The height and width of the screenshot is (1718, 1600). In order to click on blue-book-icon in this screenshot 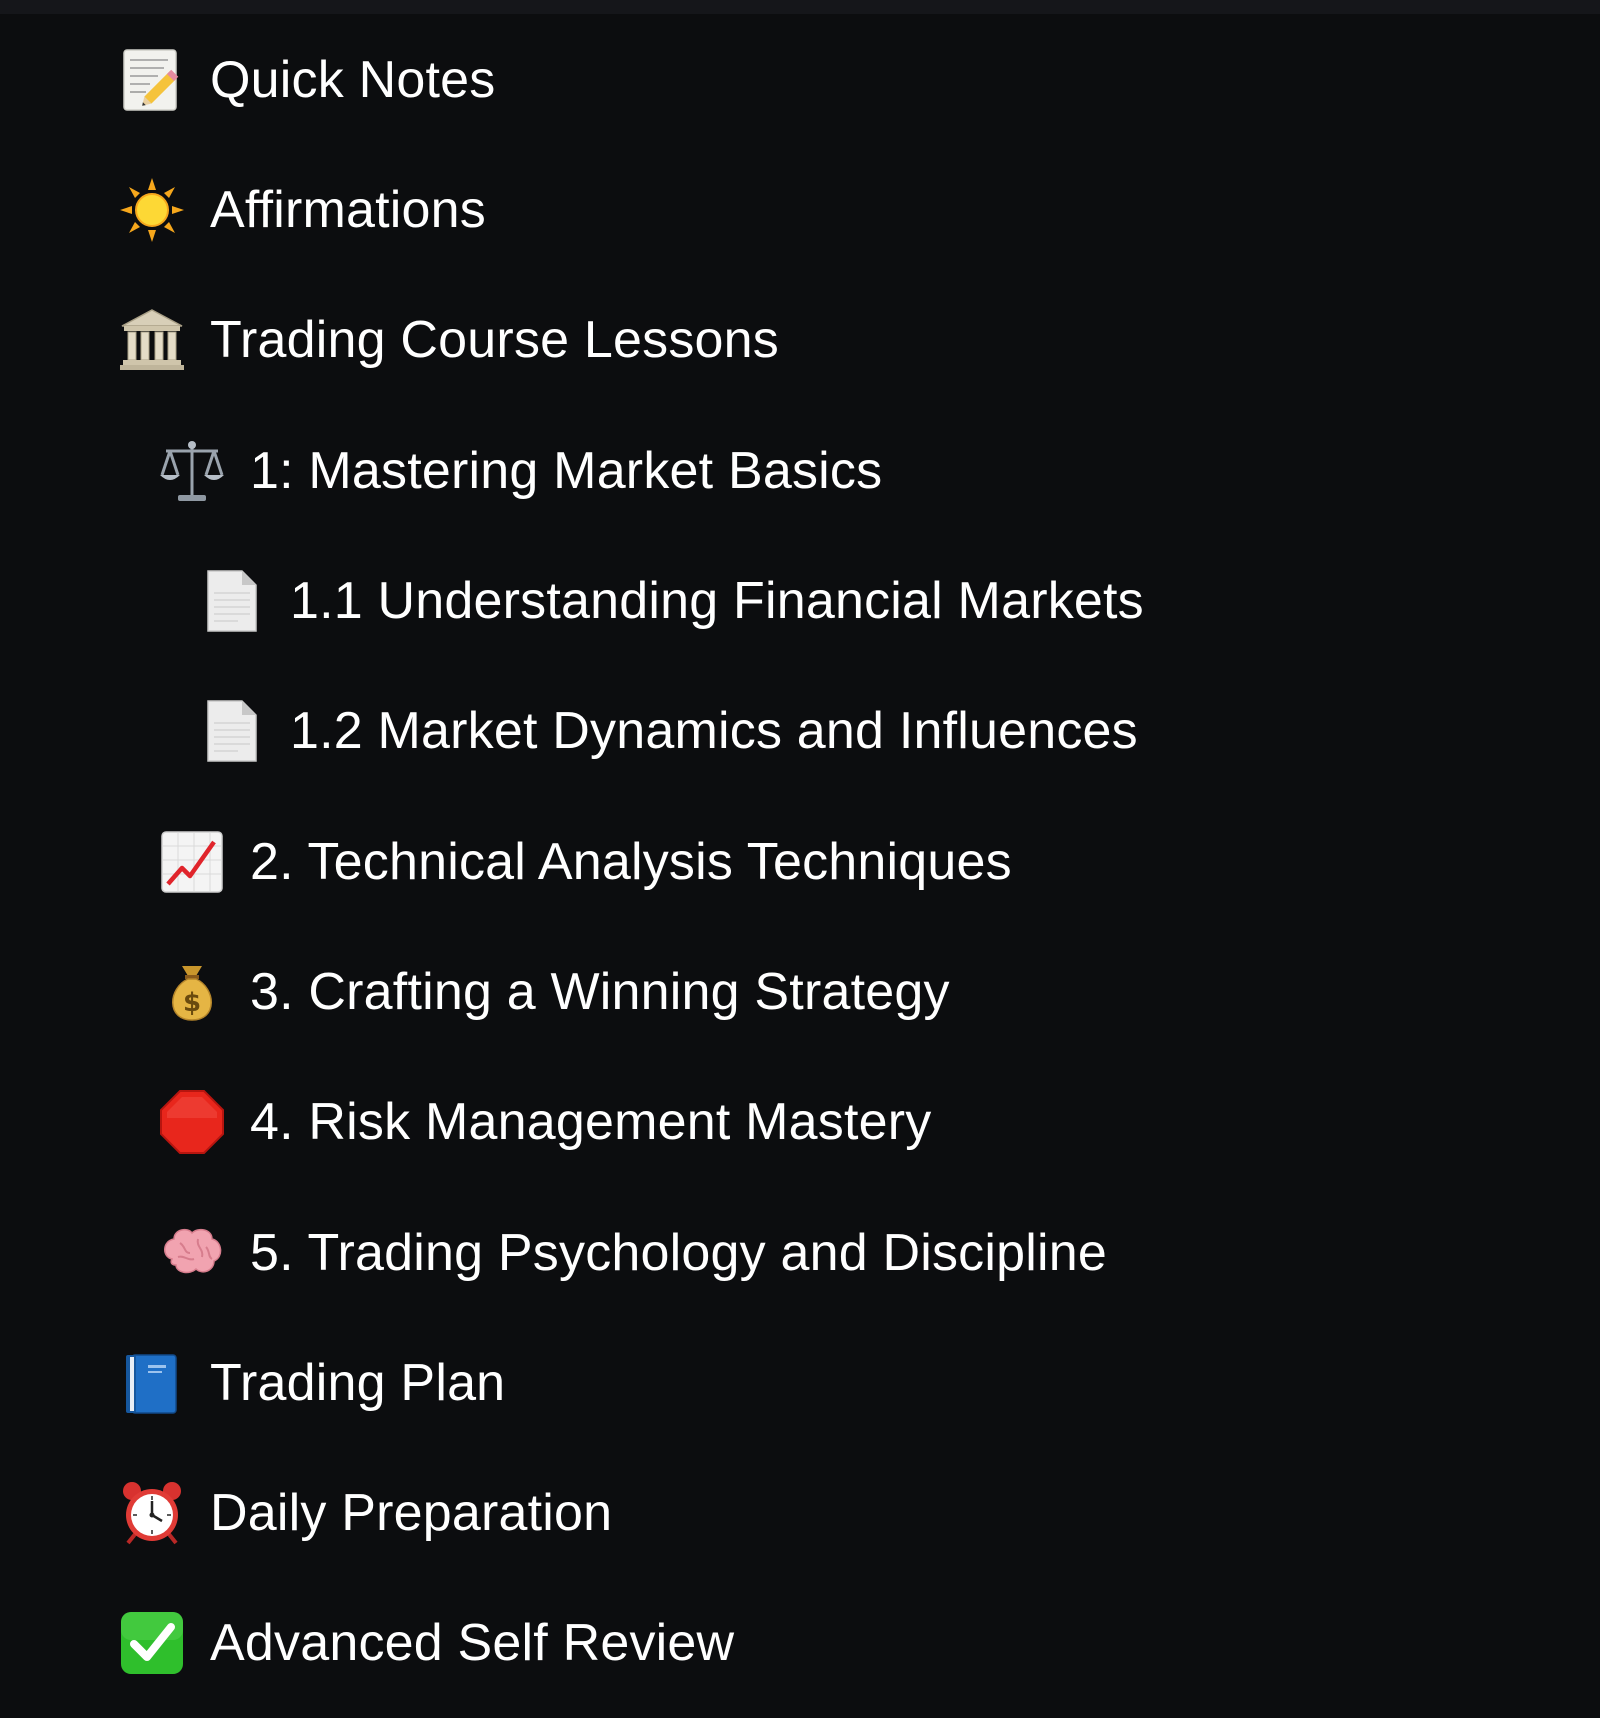, I will do `click(152, 1383)`.